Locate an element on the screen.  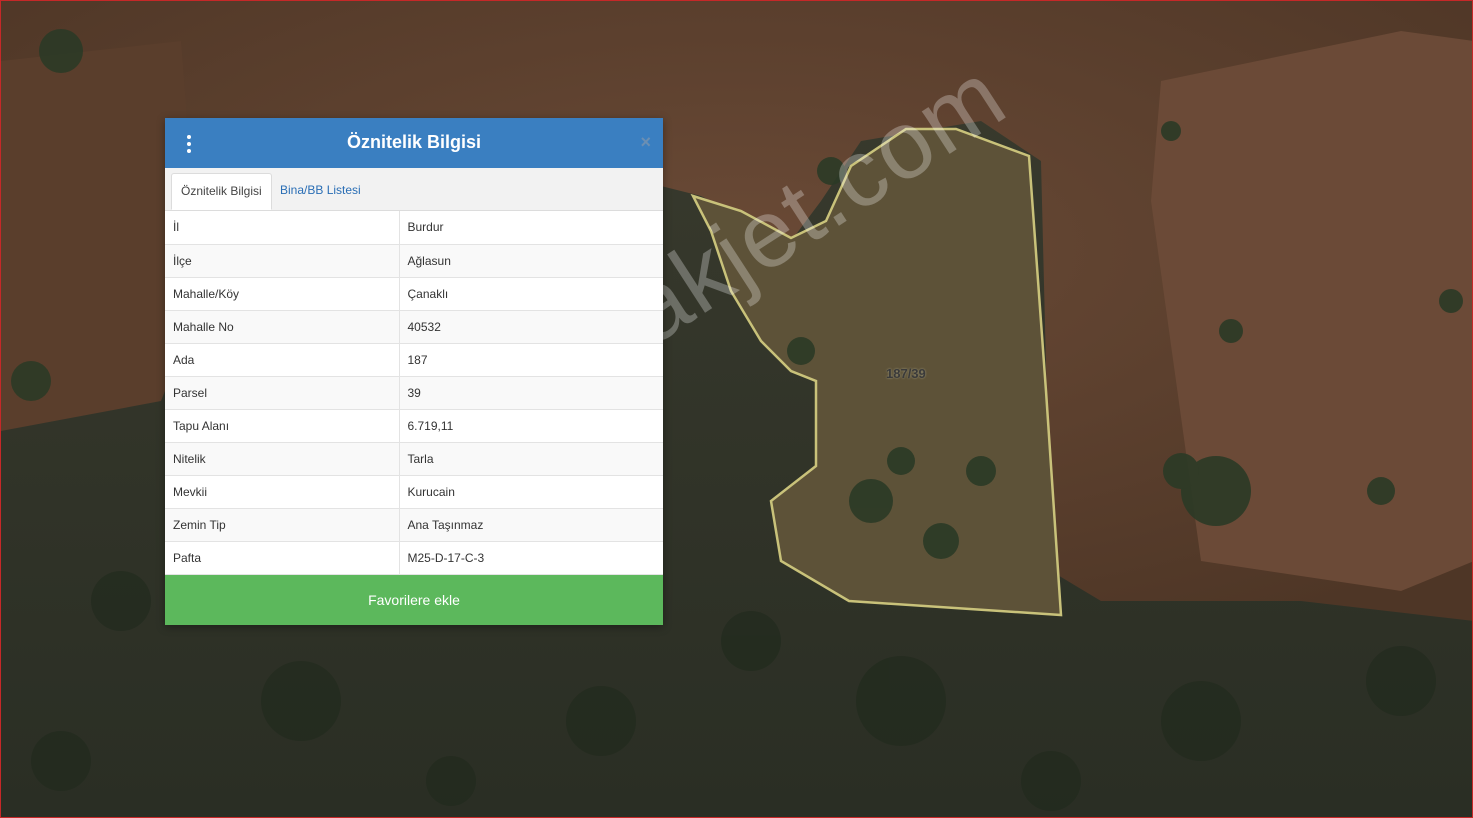
row-key: Ada is located at coordinates (282, 360).